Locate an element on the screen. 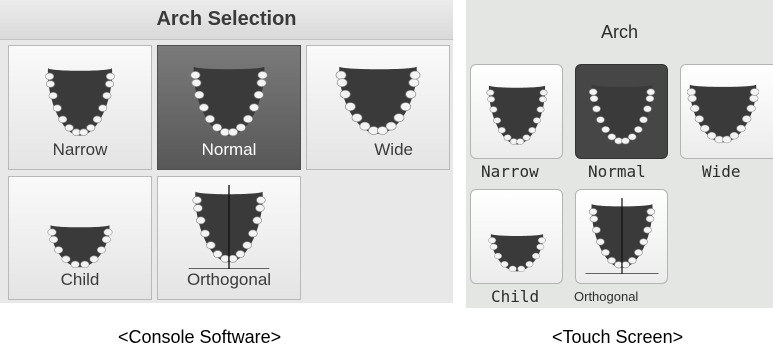 This screenshot has height=353, width=773. touch-child-label: Child is located at coordinates (515, 296).